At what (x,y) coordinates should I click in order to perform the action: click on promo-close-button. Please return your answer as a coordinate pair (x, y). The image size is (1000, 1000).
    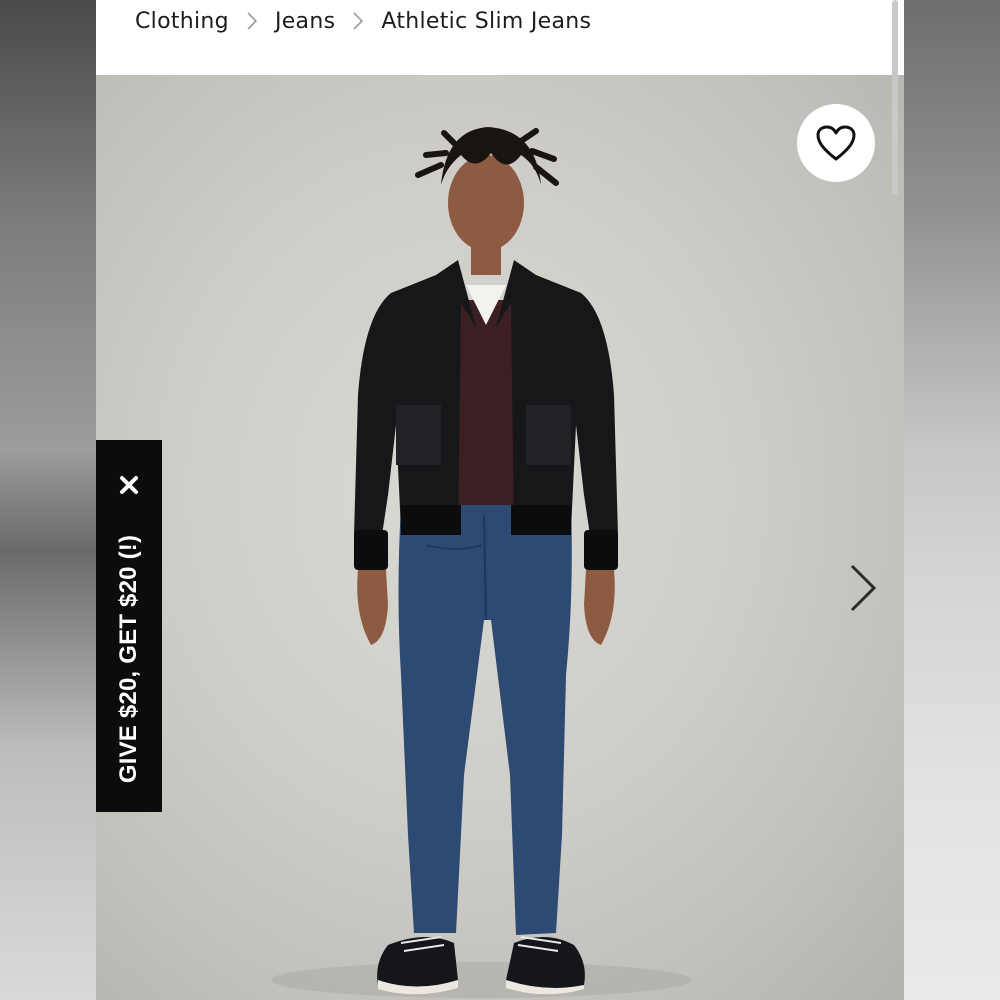
    Looking at the image, I should click on (129, 485).